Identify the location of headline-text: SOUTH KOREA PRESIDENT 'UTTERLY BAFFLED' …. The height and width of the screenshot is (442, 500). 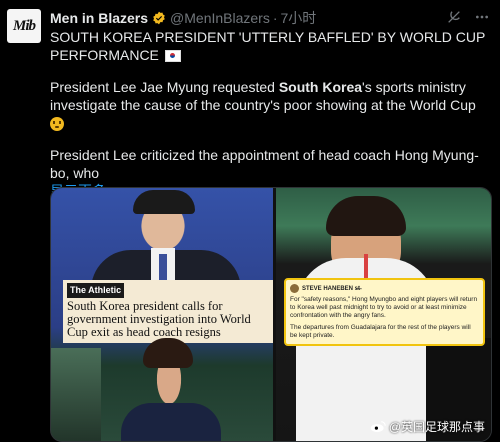
(268, 46).